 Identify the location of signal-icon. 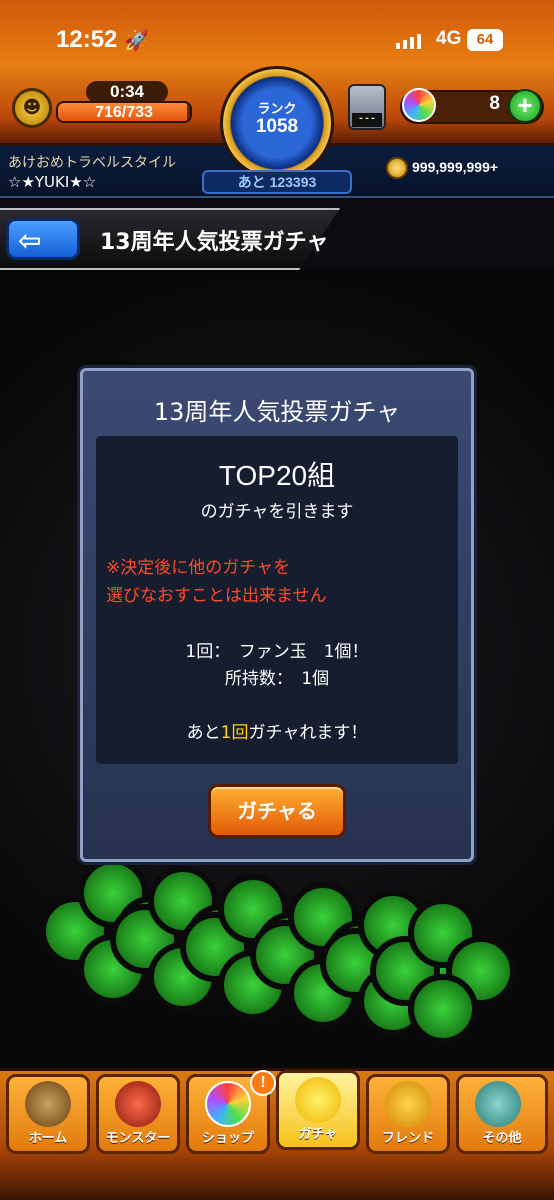
(408, 41).